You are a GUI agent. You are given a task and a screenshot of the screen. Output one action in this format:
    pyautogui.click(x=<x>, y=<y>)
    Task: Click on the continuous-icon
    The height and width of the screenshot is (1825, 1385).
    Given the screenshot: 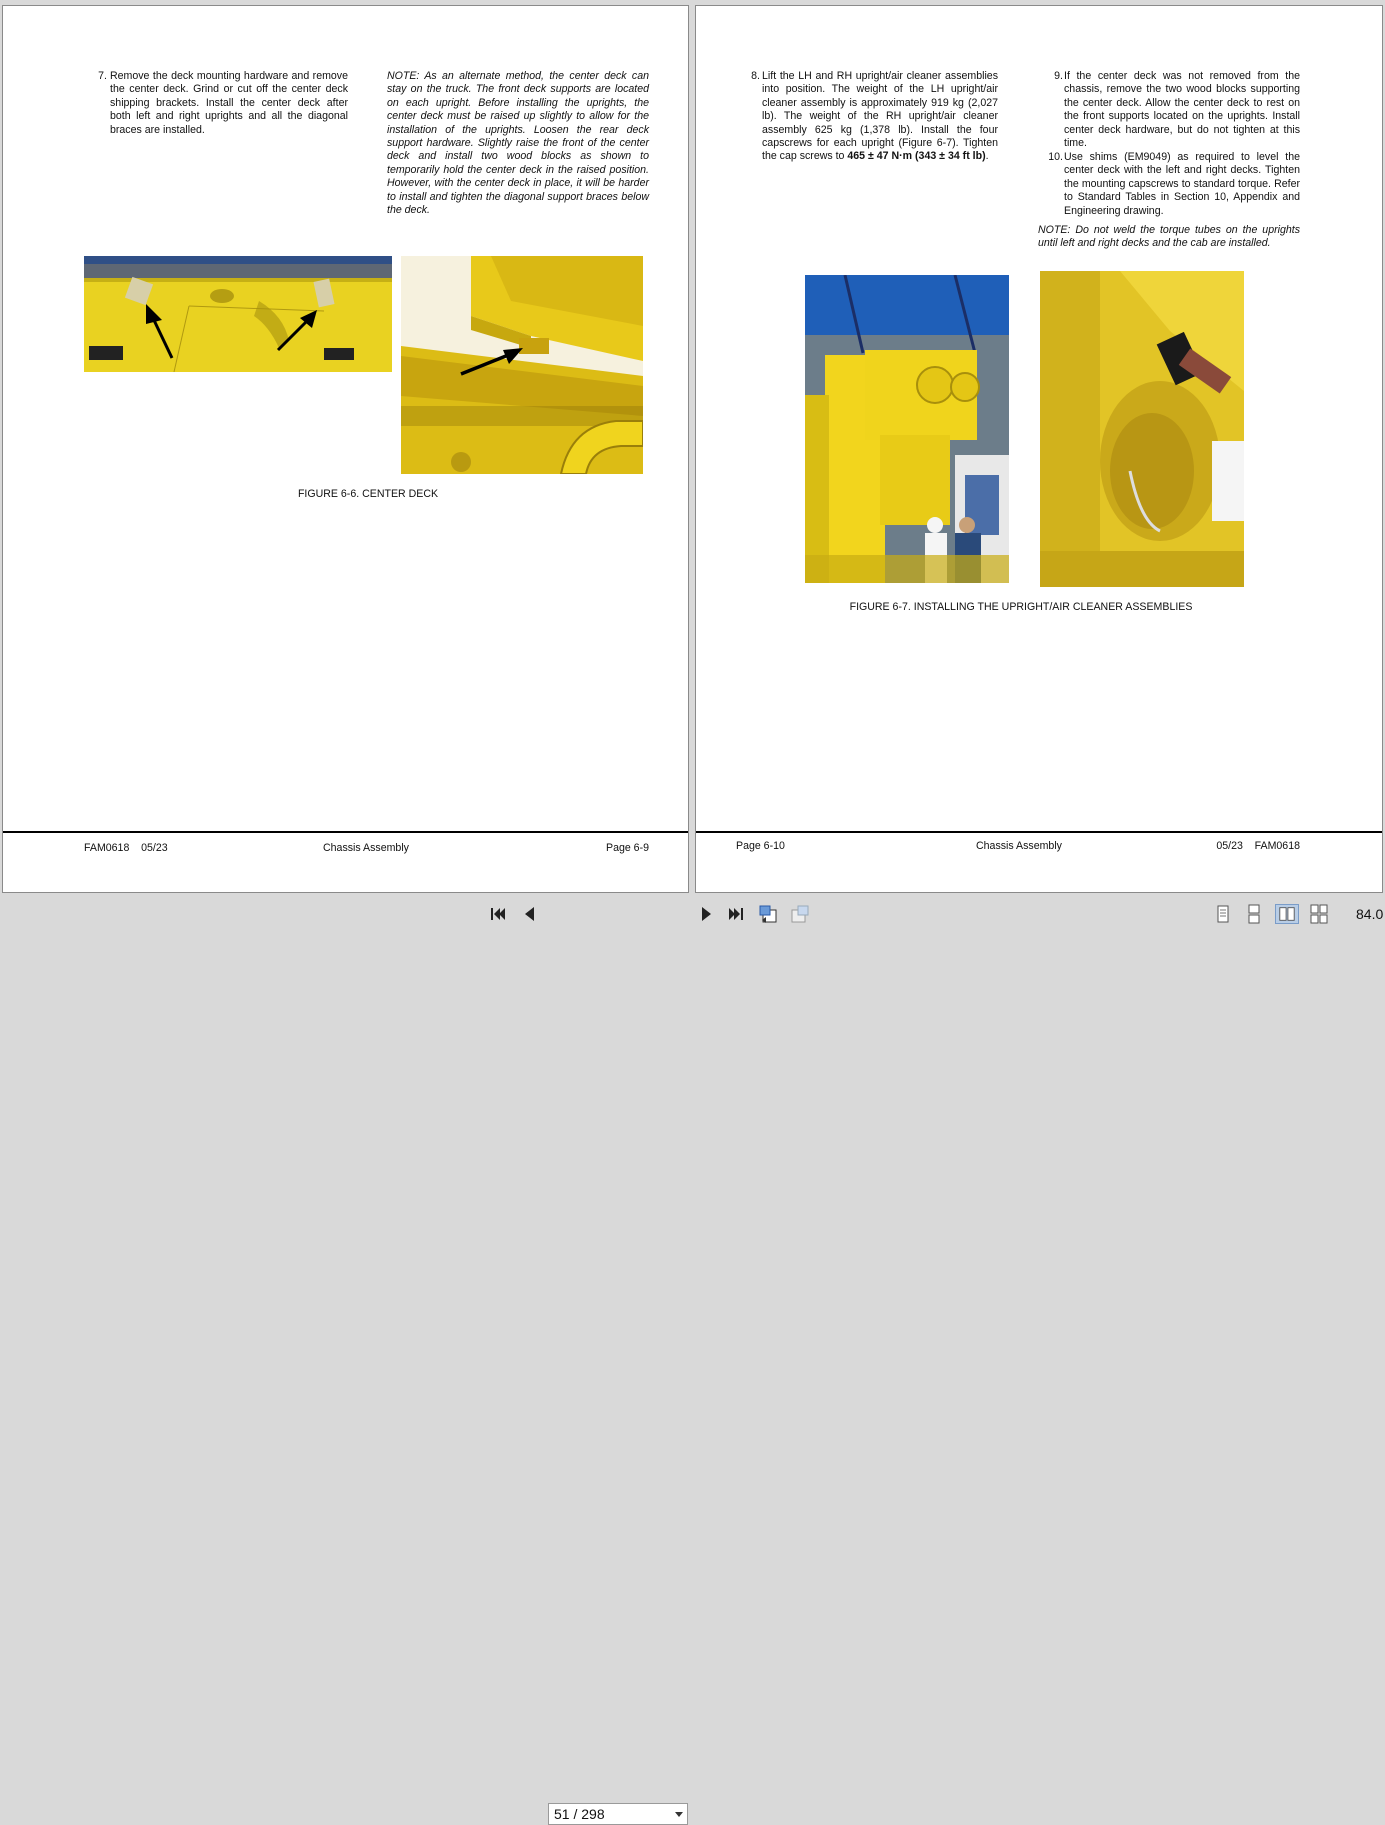 What is the action you would take?
    pyautogui.click(x=1254, y=914)
    